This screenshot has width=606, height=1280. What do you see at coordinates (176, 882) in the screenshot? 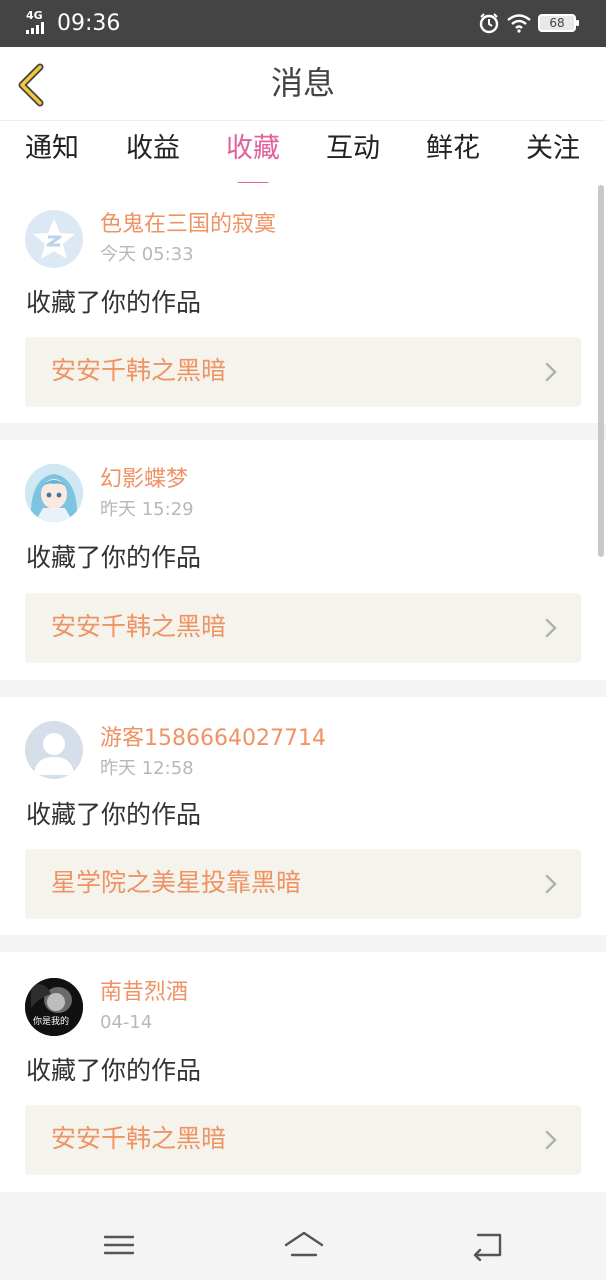
I see `work-title: 星学院之美星投靠黑暗` at bounding box center [176, 882].